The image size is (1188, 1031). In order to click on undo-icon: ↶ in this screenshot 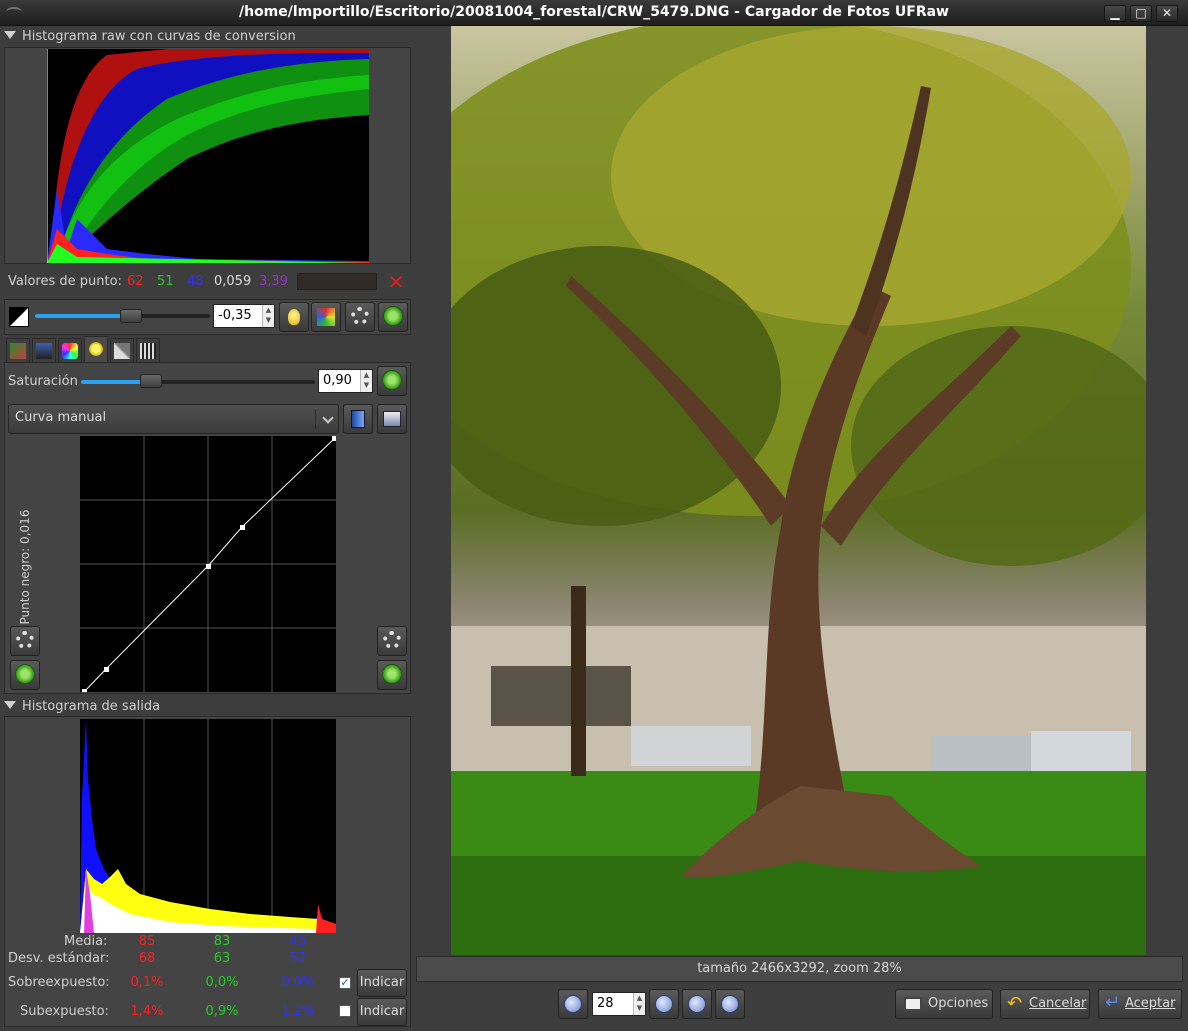, I will do `click(1015, 1003)`.